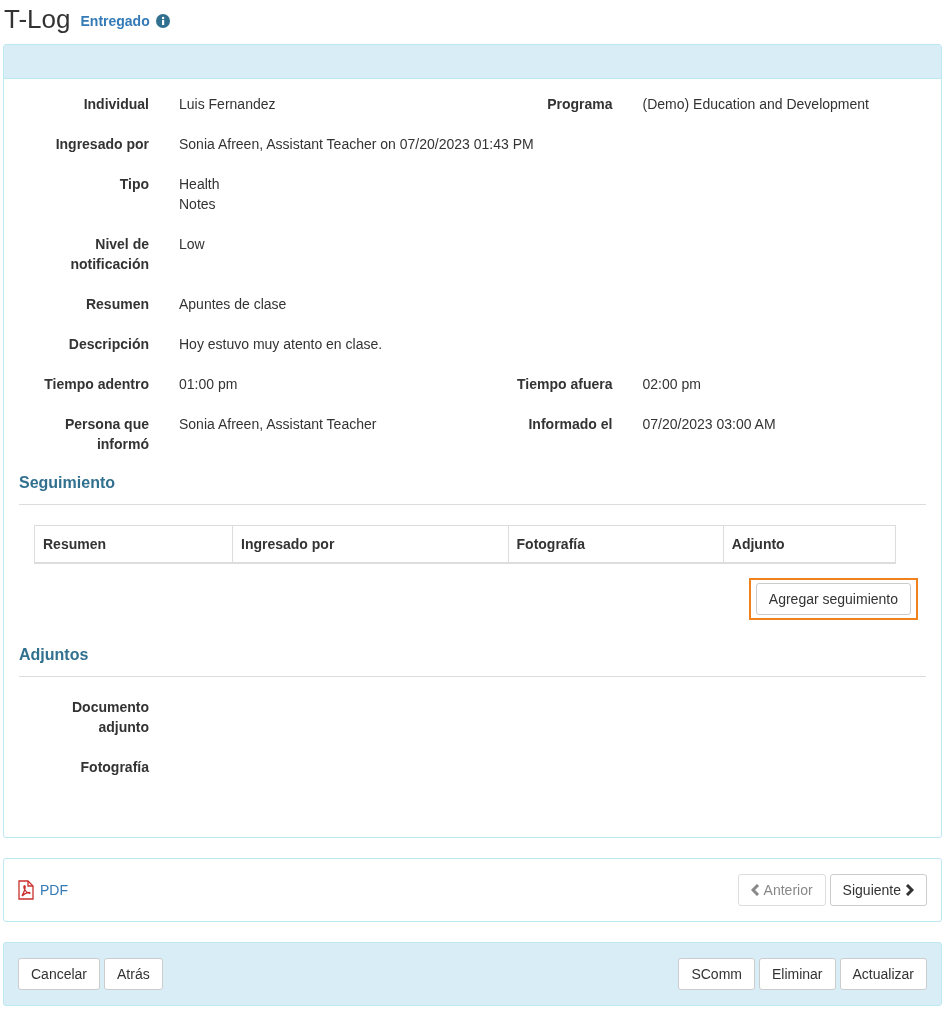  I want to click on field-label: Tipo, so click(133, 184).